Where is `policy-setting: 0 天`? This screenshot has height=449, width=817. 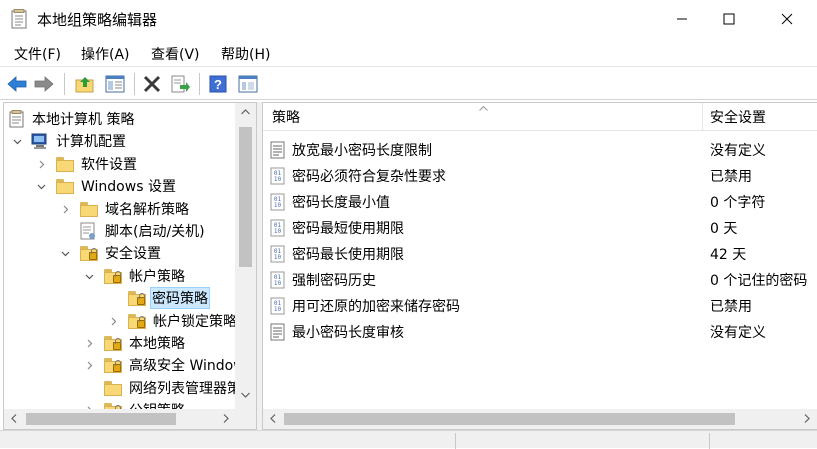
policy-setting: 0 天 is located at coordinates (724, 229).